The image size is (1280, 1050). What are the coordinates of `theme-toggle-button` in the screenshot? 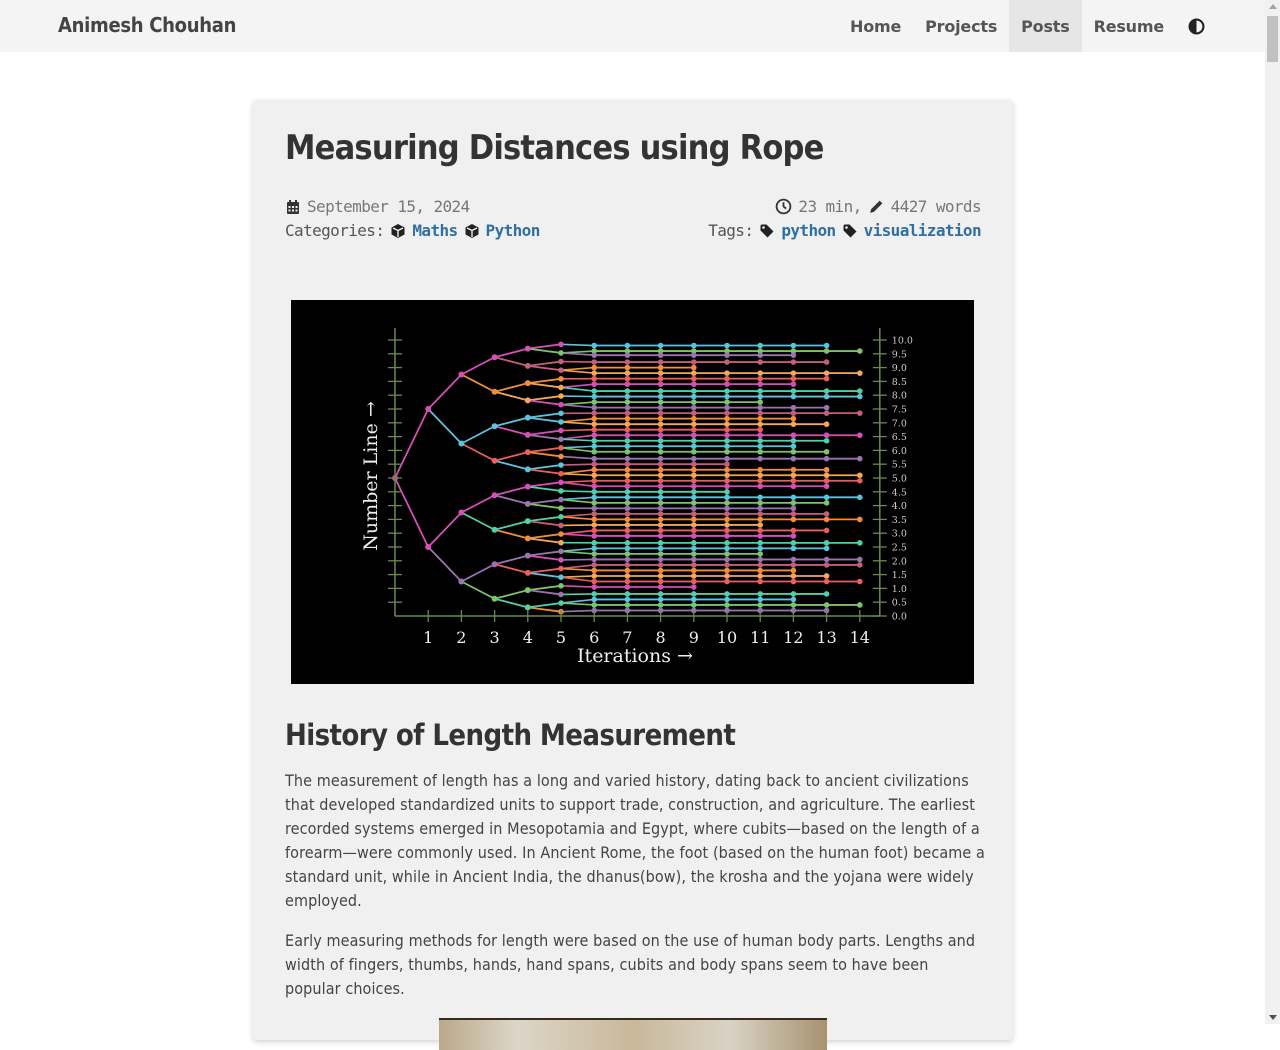 It's located at (1196, 26).